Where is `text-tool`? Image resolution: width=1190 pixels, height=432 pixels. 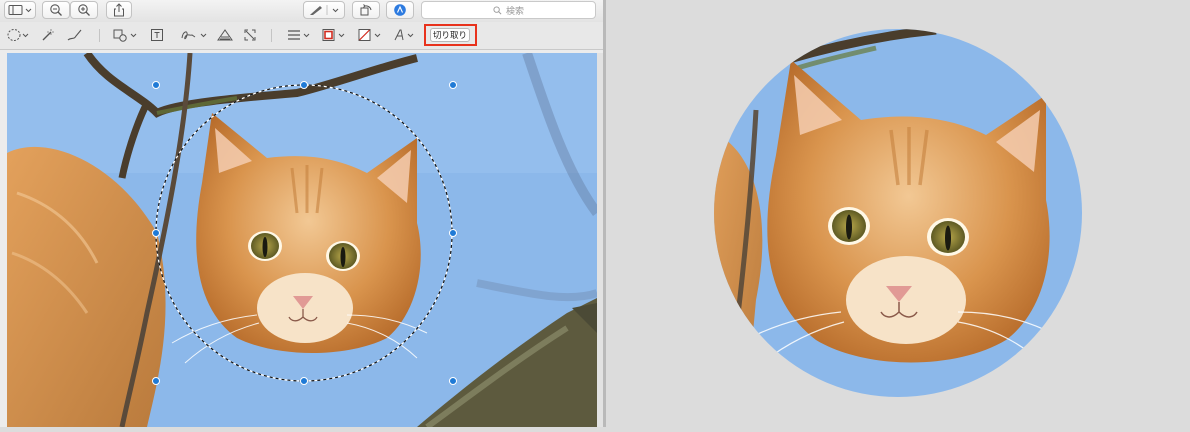
text-tool is located at coordinates (157, 35).